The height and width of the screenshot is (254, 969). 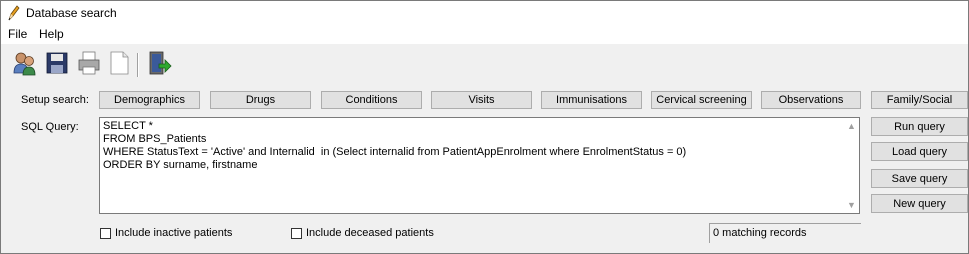 What do you see at coordinates (296, 233) in the screenshot?
I see `include-deceased-checkbox` at bounding box center [296, 233].